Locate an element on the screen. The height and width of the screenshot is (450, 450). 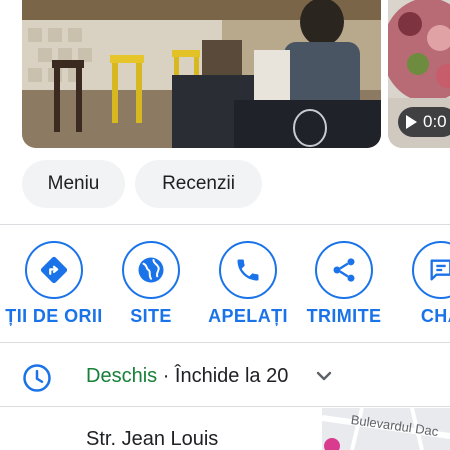
address-text: Str. Jean Louis is located at coordinates (152, 439).